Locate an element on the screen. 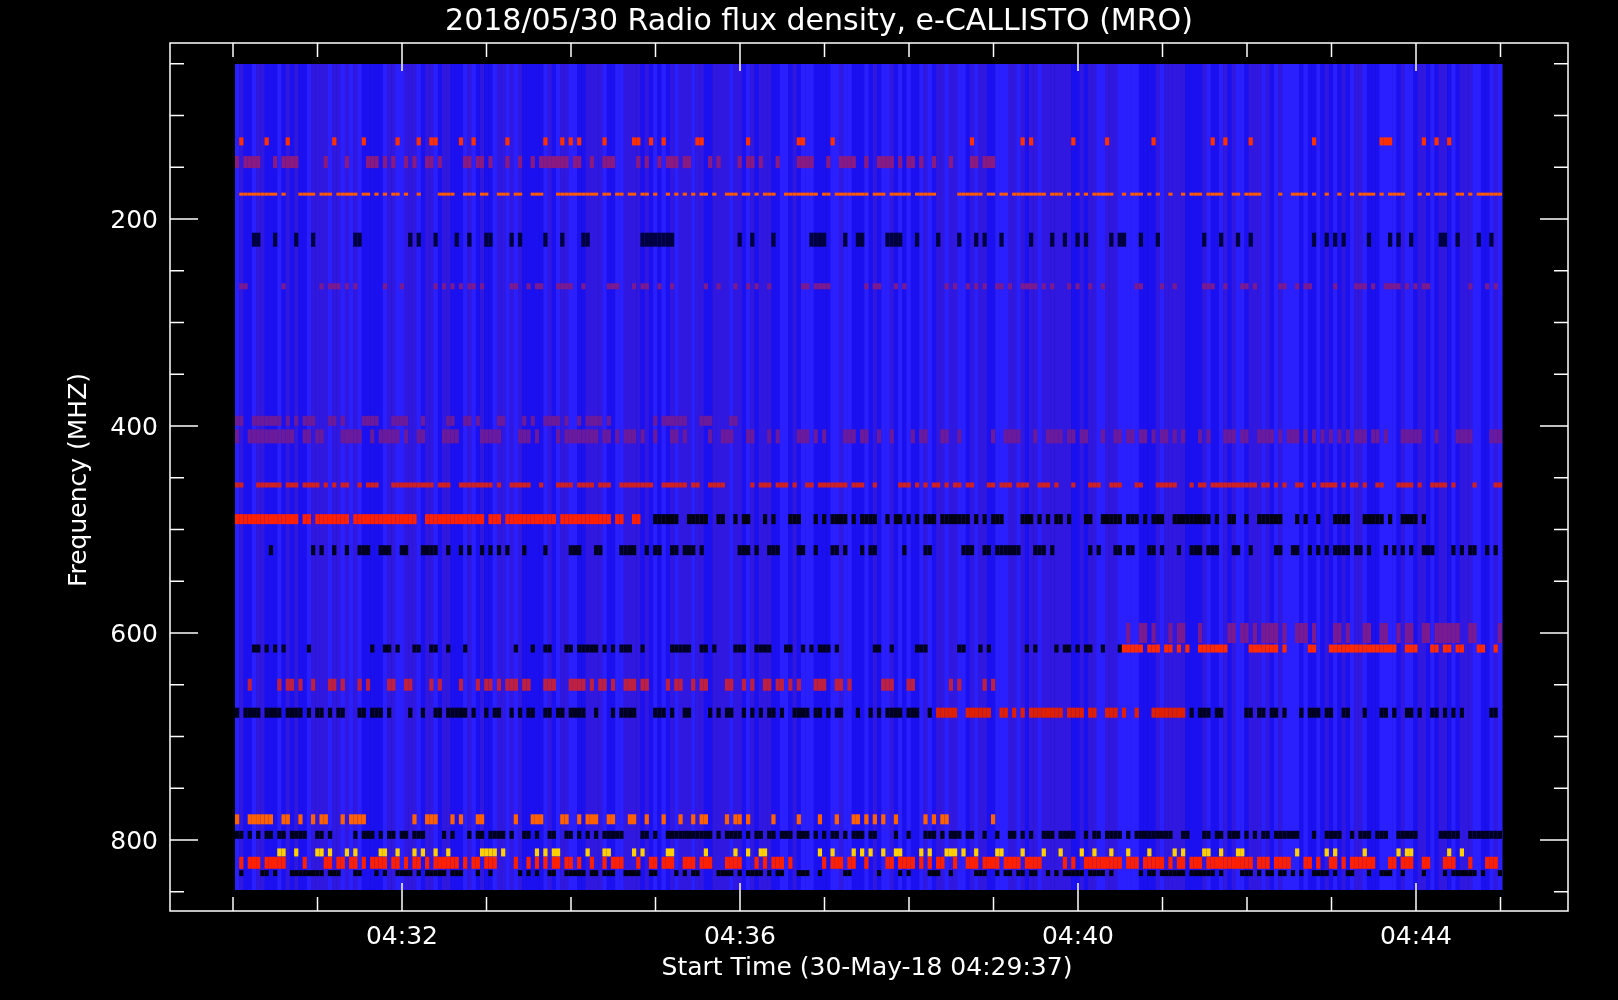  x-tick-label: 04:40 is located at coordinates (1078, 935).